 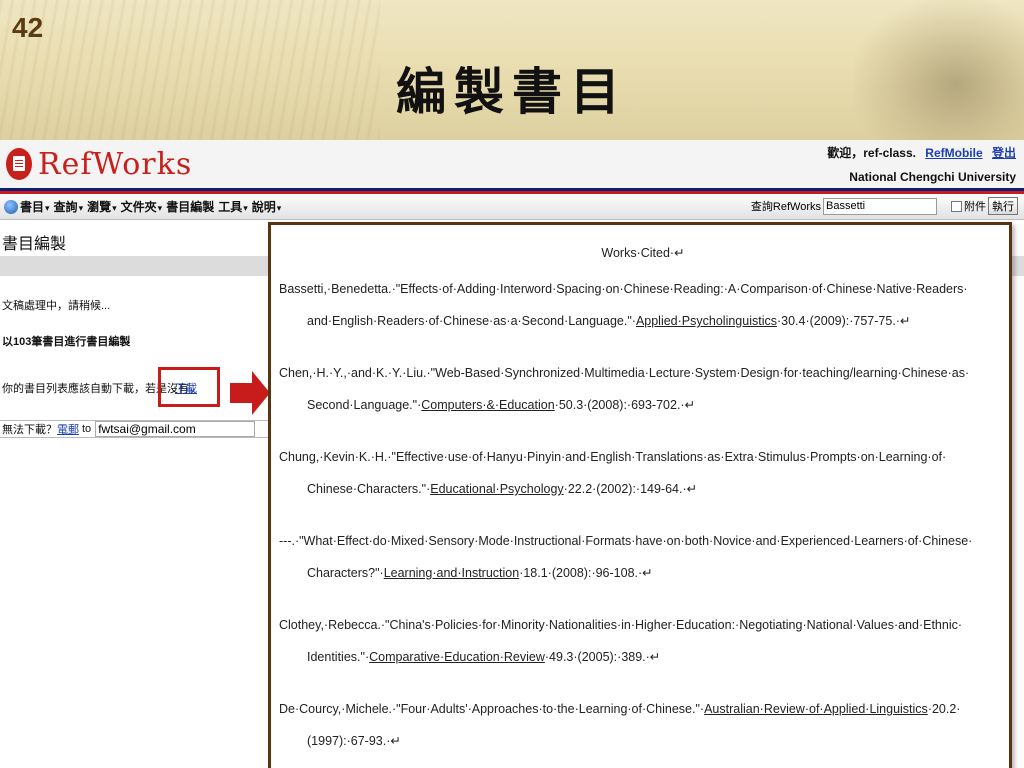 What do you see at coordinates (953, 153) in the screenshot?
I see `refmobile-link: RefMobile` at bounding box center [953, 153].